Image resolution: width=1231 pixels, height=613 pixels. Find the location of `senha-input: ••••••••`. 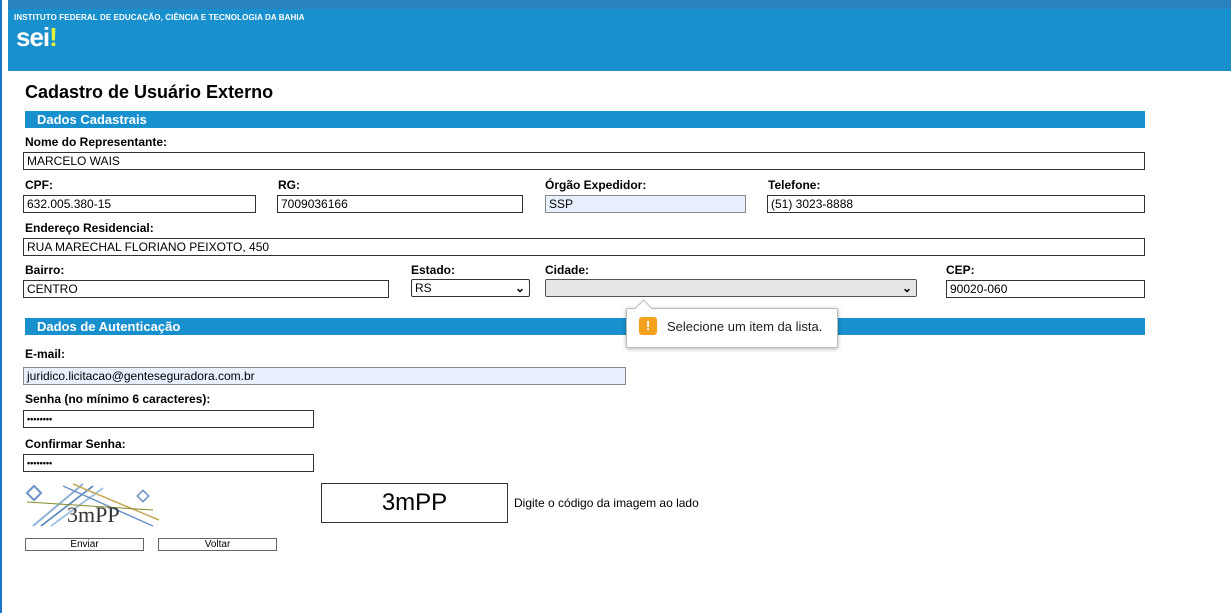

senha-input: •••••••• is located at coordinates (168, 419).